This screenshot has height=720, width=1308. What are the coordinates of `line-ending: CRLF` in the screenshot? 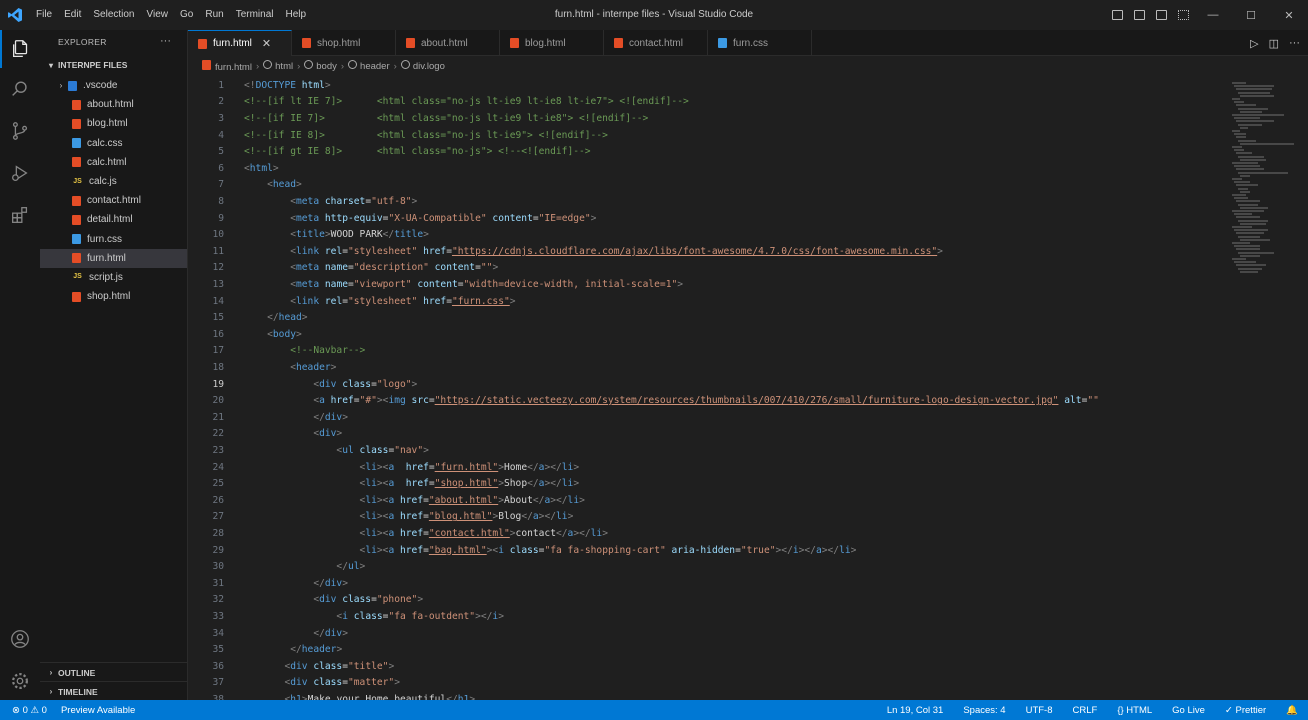 It's located at (1085, 710).